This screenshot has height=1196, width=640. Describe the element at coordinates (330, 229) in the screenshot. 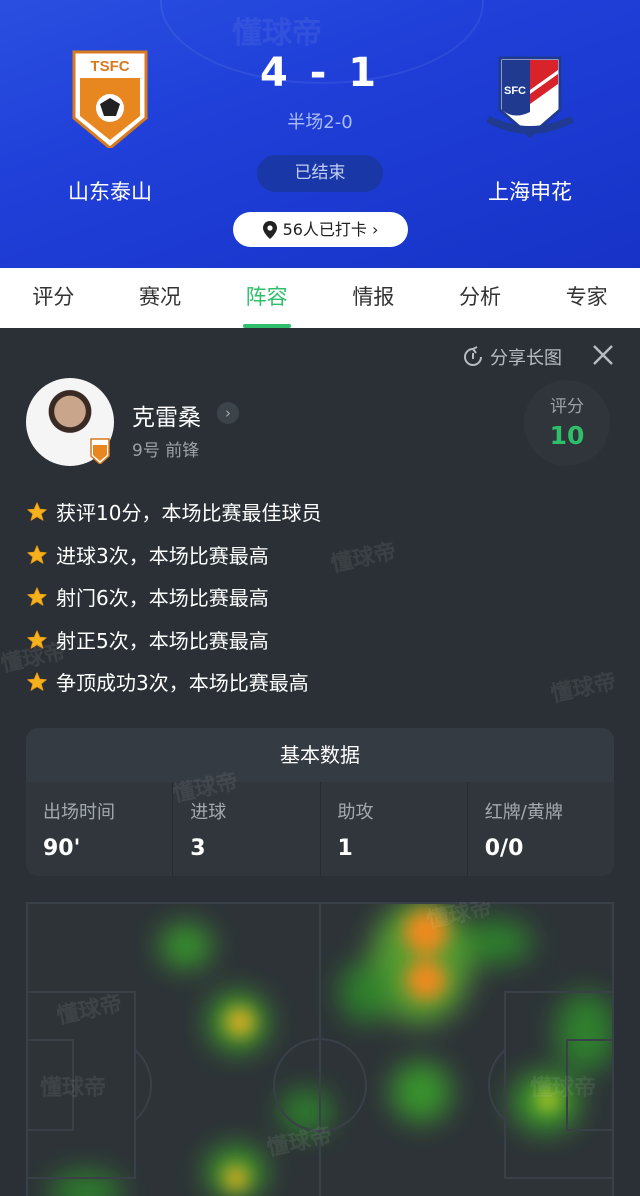

I see `checkin-label: 56人已打卡 ›` at that location.